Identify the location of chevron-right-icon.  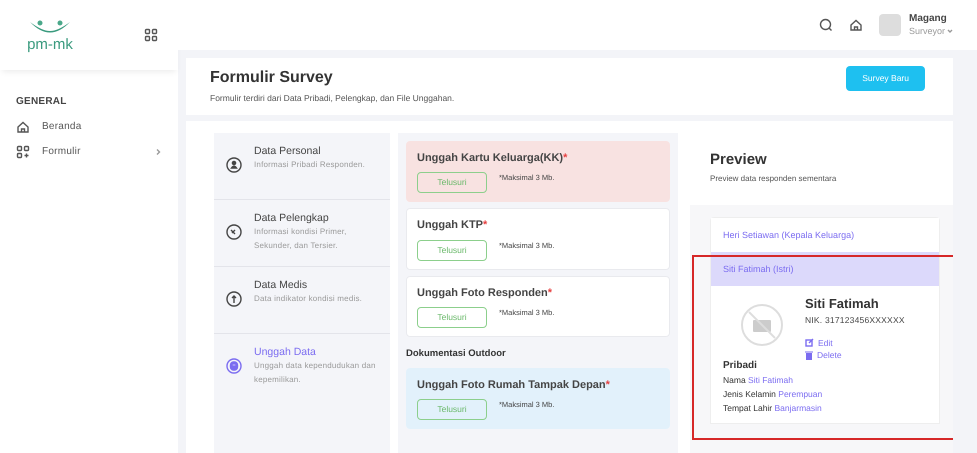
(158, 152).